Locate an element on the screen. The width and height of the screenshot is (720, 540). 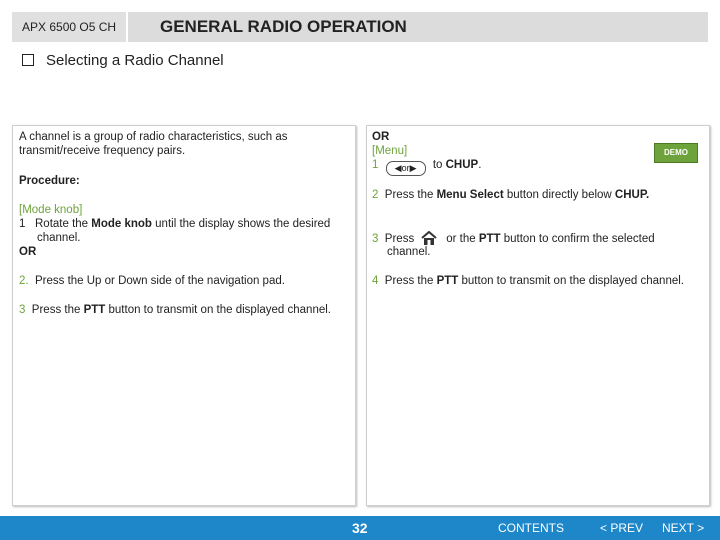
right-step-3-cont: channel. is located at coordinates (409, 252).